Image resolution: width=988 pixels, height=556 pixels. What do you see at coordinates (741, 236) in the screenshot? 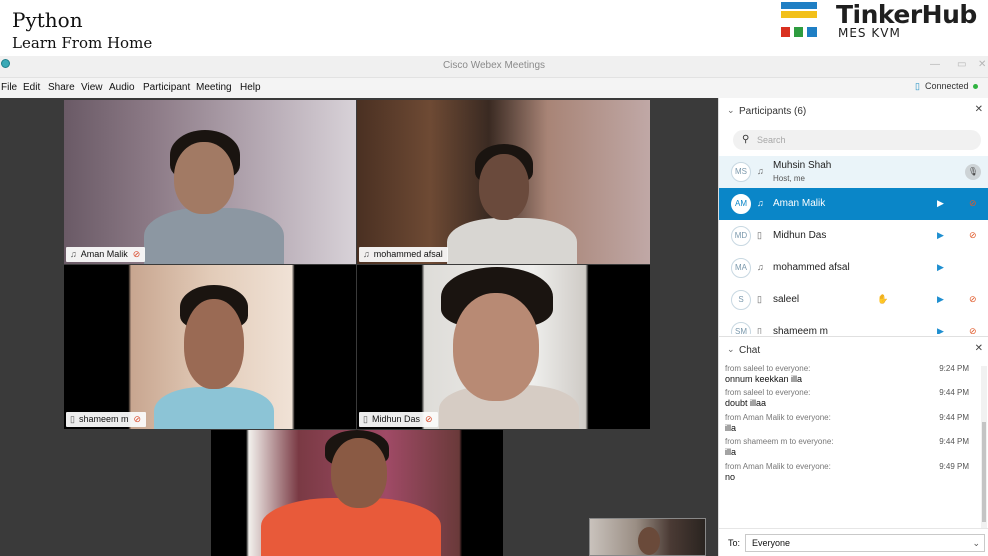
I see `avatar: MD` at bounding box center [741, 236].